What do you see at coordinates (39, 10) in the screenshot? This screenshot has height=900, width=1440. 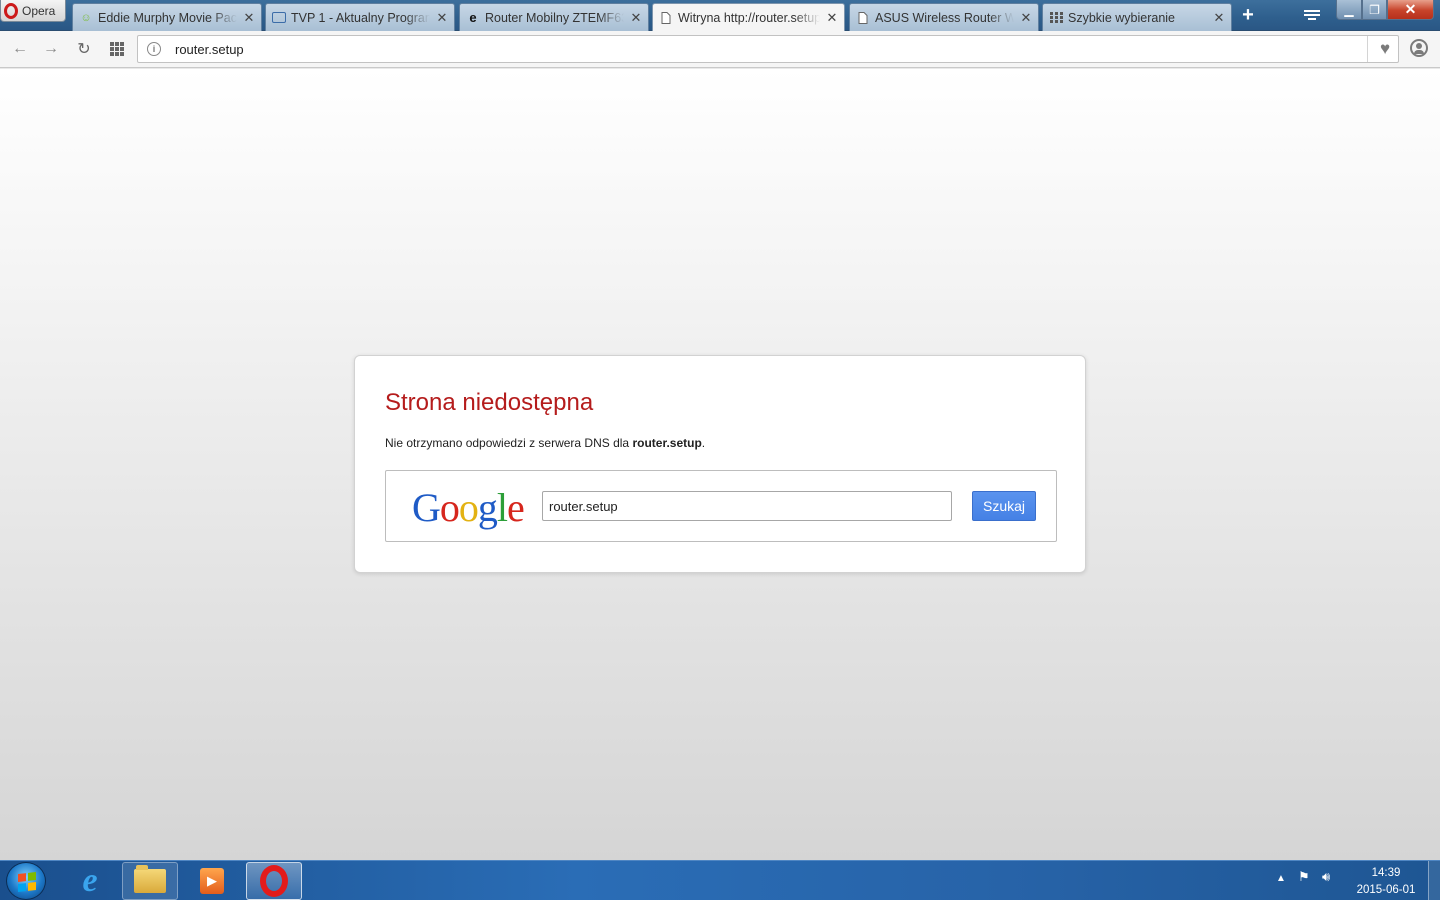 I see `opera-menu-label: Opera` at bounding box center [39, 10].